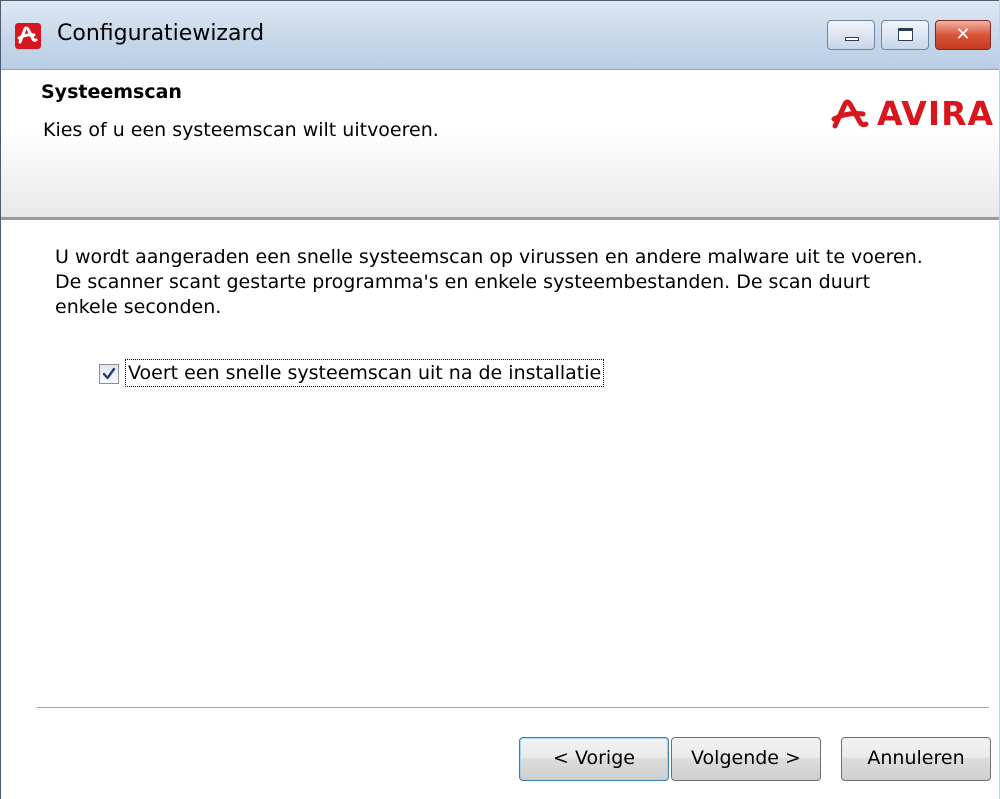 The height and width of the screenshot is (799, 1000). I want to click on close-icon: ✕, so click(963, 34).